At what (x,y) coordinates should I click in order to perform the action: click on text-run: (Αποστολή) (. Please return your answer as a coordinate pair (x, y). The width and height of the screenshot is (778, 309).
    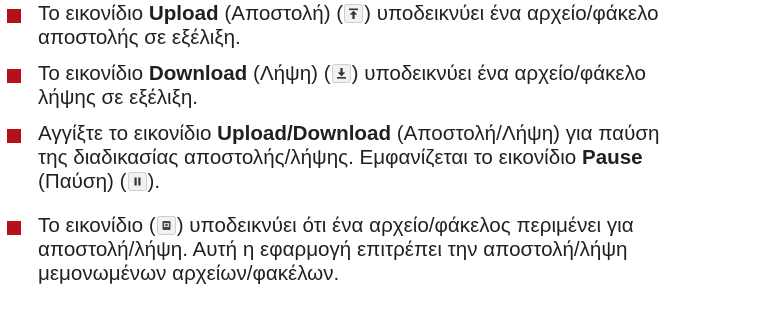
    Looking at the image, I should click on (281, 13).